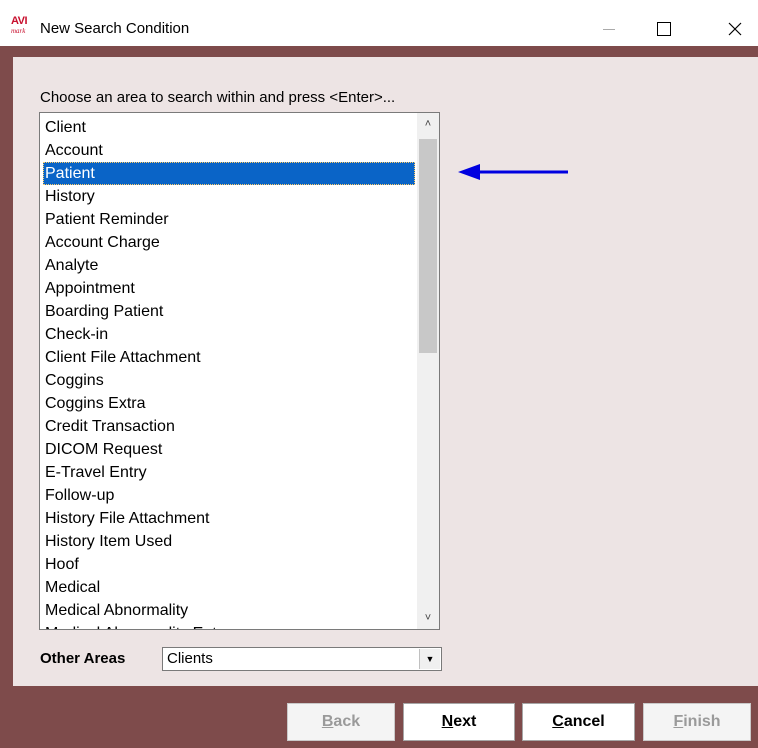  I want to click on maximize-button, so click(664, 29).